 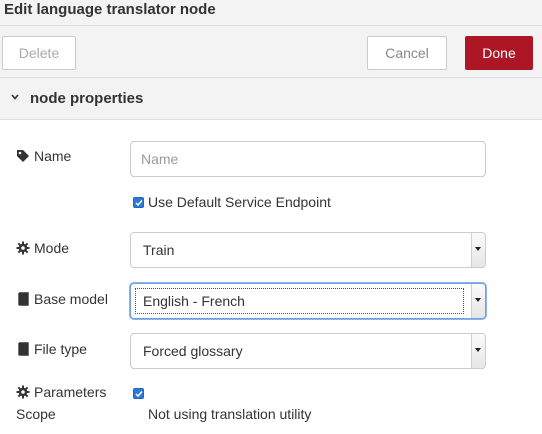 What do you see at coordinates (87, 98) in the screenshot?
I see `section-label: node properties` at bounding box center [87, 98].